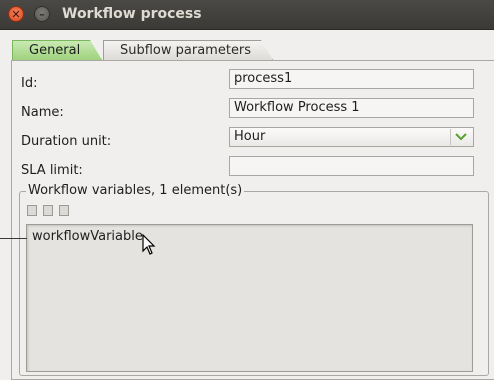 Image resolution: width=494 pixels, height=380 pixels. Describe the element at coordinates (250, 136) in the screenshot. I see `duration-unit-value: Hour` at that location.